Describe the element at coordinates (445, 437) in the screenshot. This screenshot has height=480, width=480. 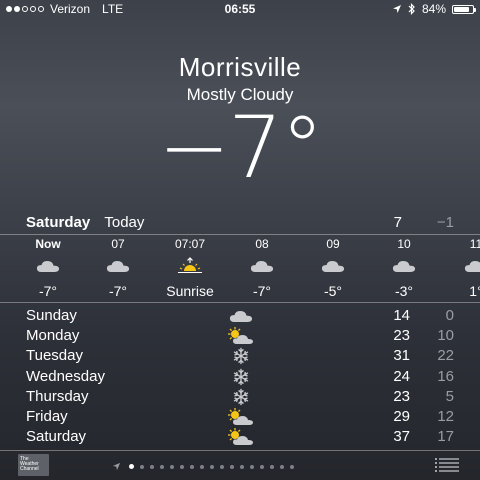
I see `day-low: 17` at that location.